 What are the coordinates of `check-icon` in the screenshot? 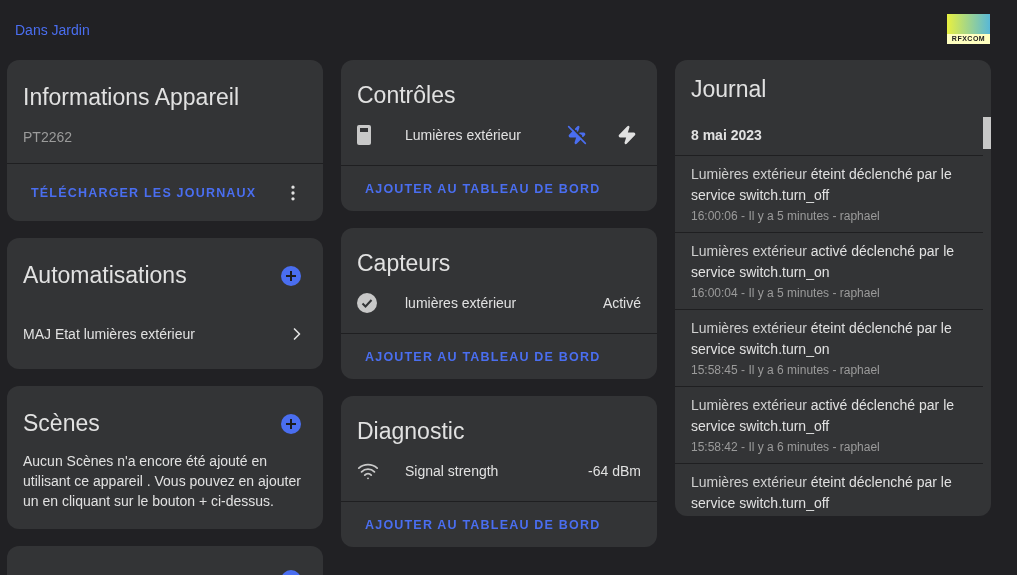 It's located at (367, 303).